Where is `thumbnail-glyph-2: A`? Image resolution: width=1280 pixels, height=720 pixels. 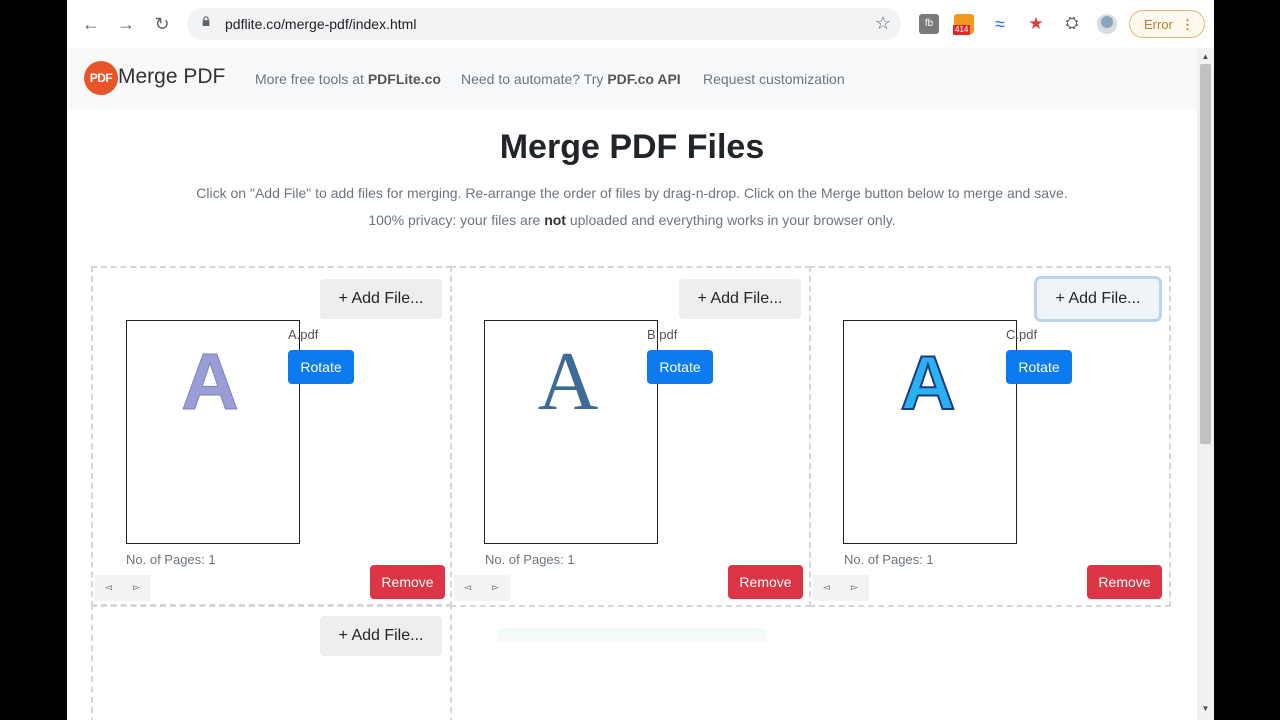 thumbnail-glyph-2: A is located at coordinates (568, 381).